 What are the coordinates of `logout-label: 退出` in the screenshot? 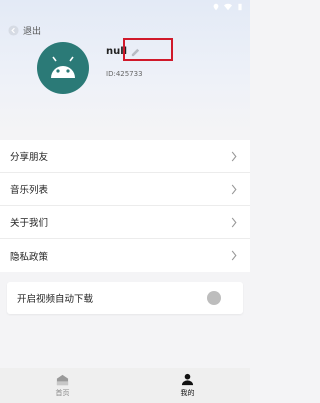 It's located at (32, 32).